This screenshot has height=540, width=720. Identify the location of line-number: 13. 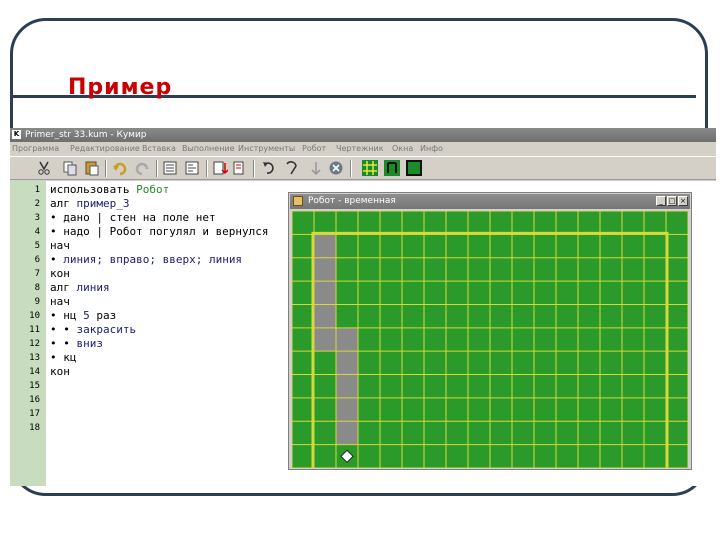
(34, 358).